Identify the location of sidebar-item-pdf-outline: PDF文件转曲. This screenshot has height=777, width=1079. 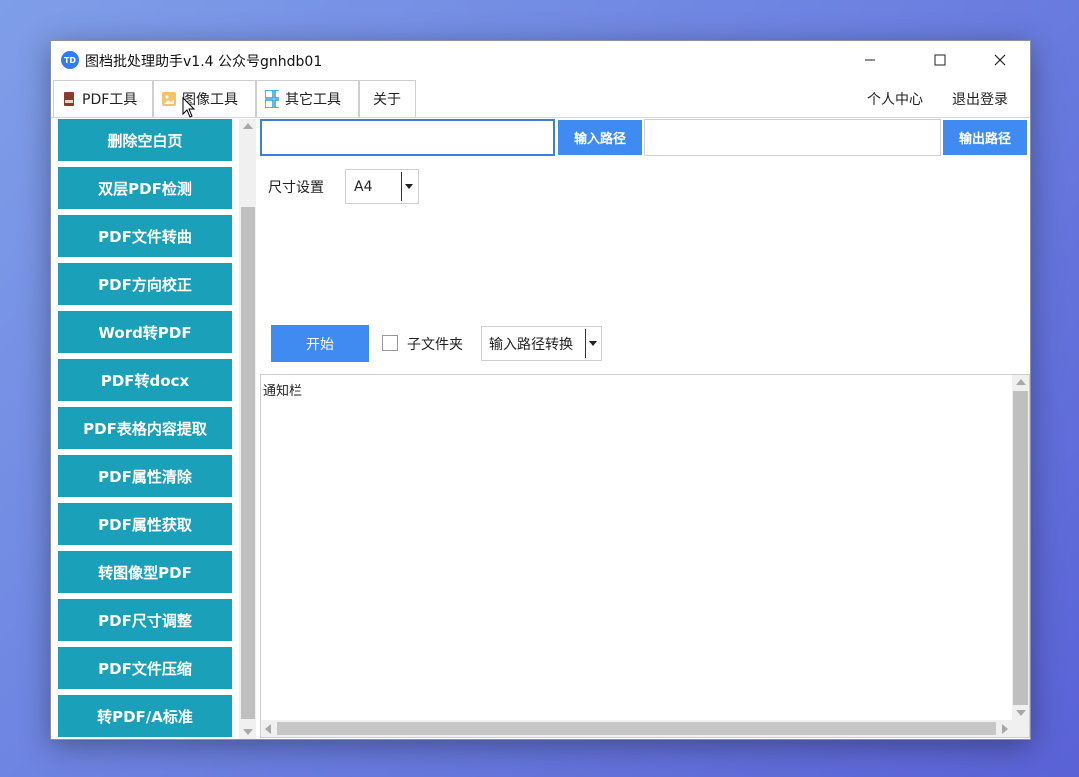
(145, 236).